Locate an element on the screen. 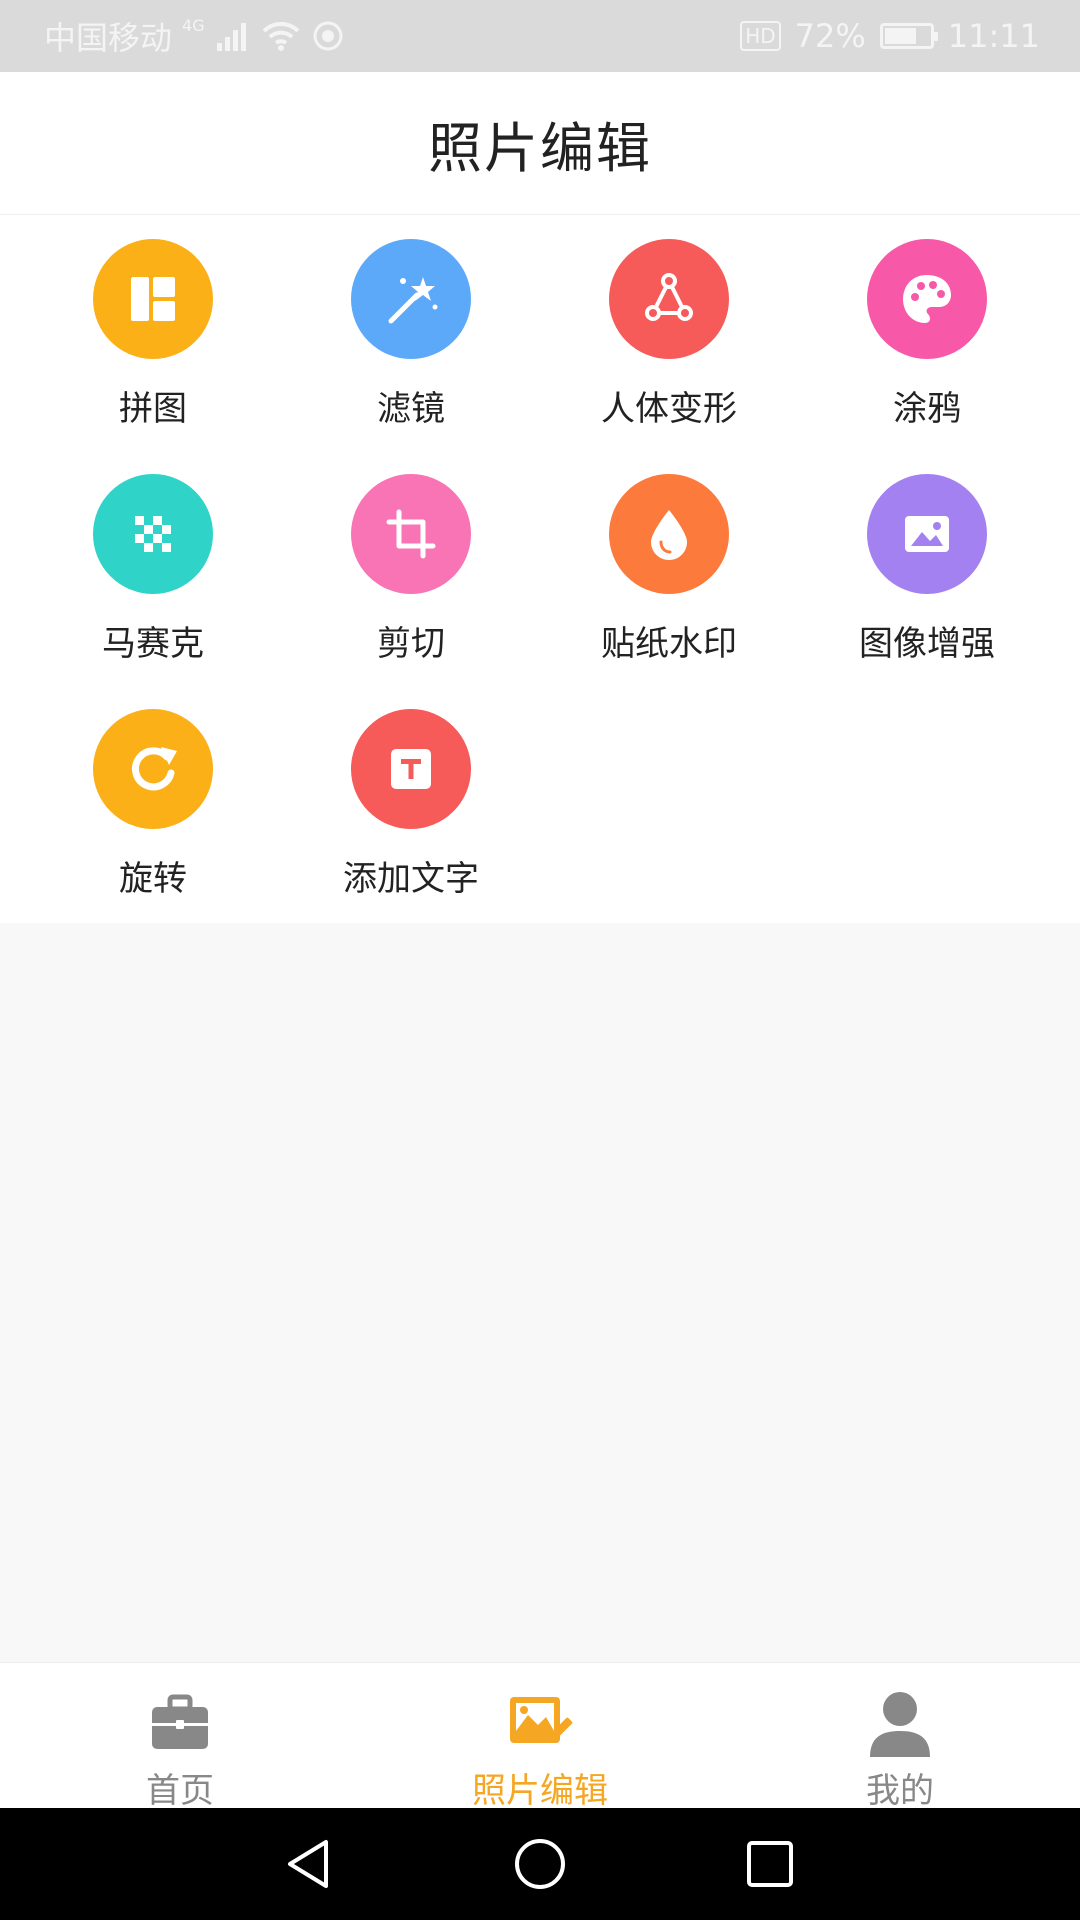  tool-rotate: 旋转 is located at coordinates (153, 795).